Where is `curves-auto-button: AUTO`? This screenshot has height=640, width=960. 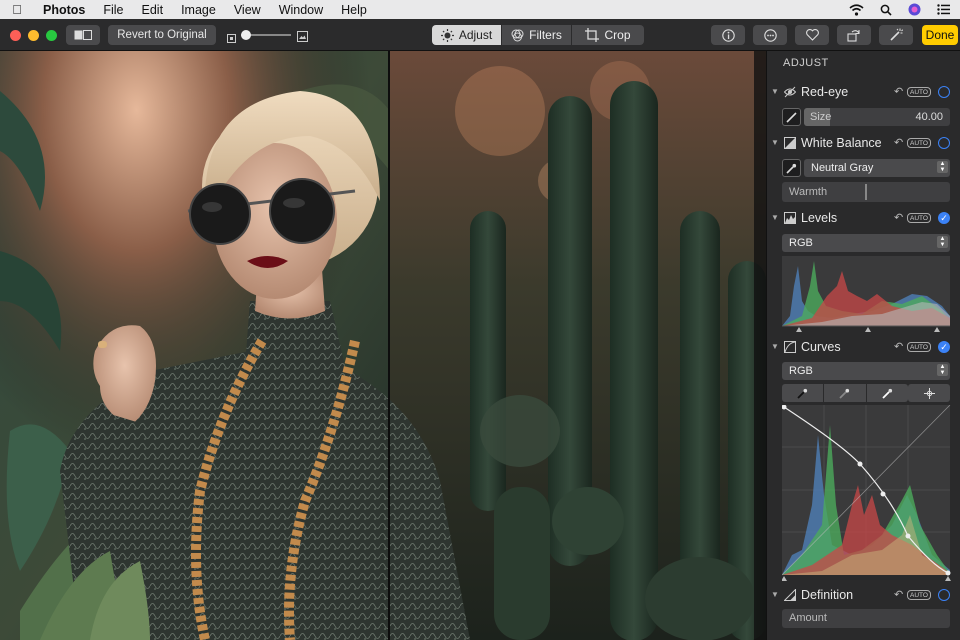 curves-auto-button: AUTO is located at coordinates (919, 347).